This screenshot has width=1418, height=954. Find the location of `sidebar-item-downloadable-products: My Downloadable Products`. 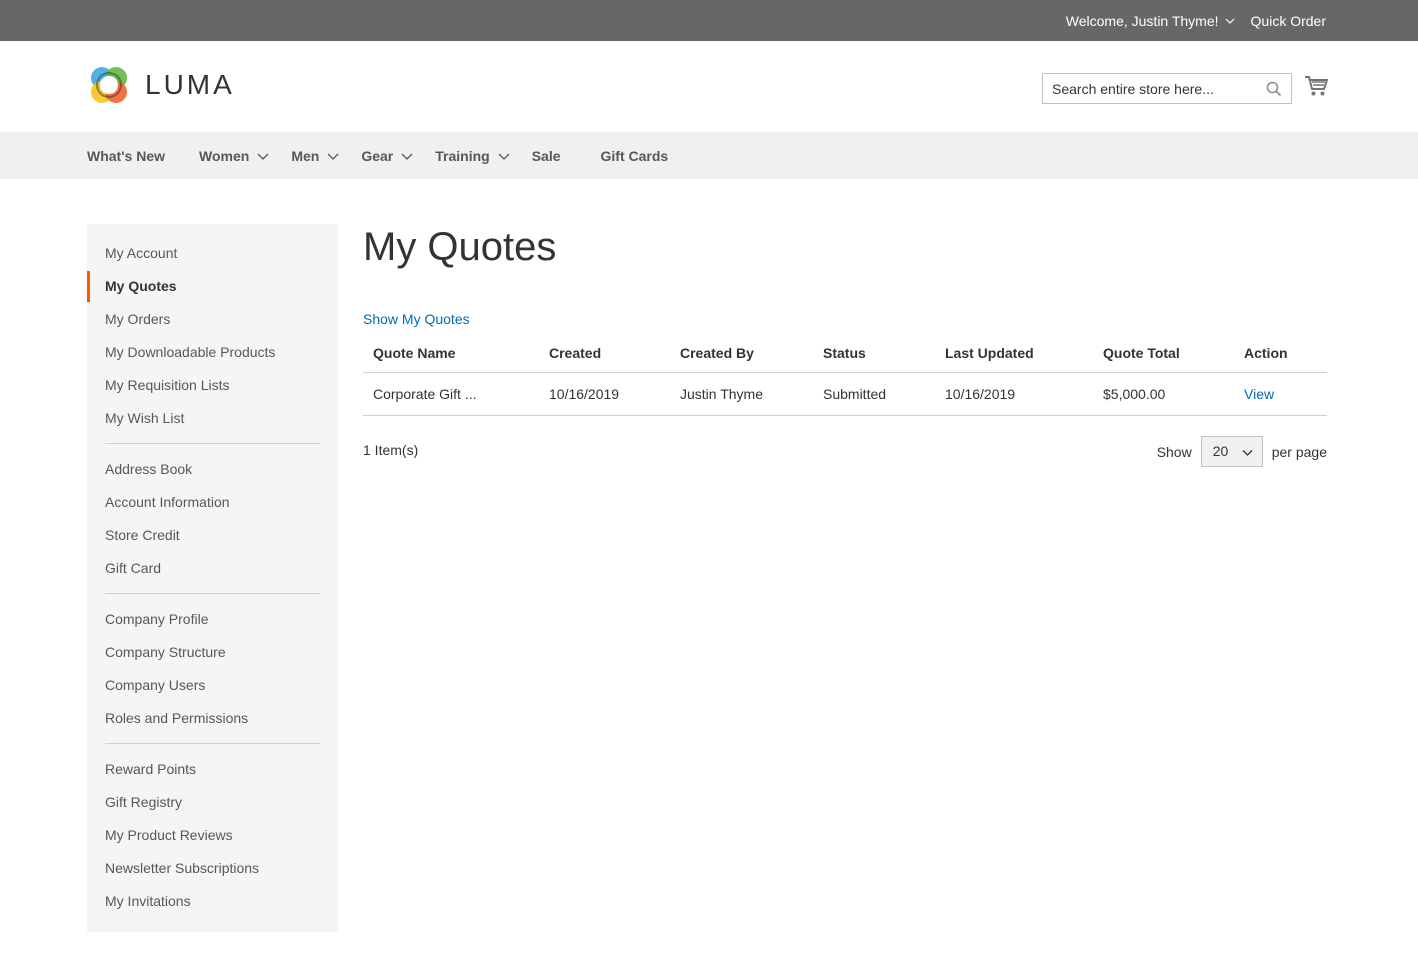

sidebar-item-downloadable-products: My Downloadable Products is located at coordinates (212, 352).